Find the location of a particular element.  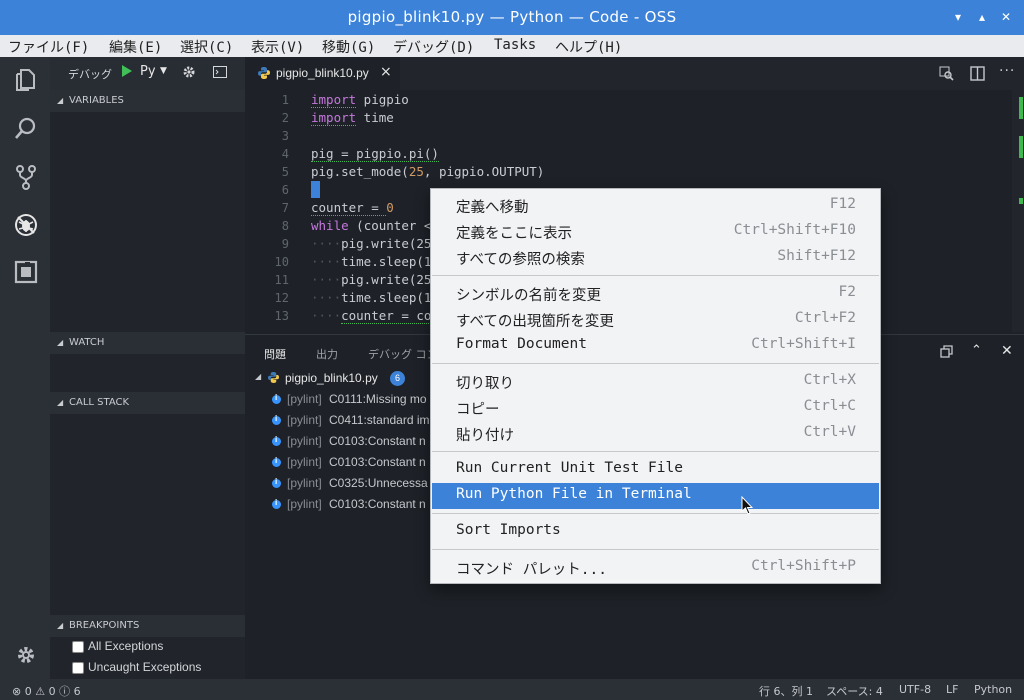

code-line: counter = 0 is located at coordinates (352, 208).